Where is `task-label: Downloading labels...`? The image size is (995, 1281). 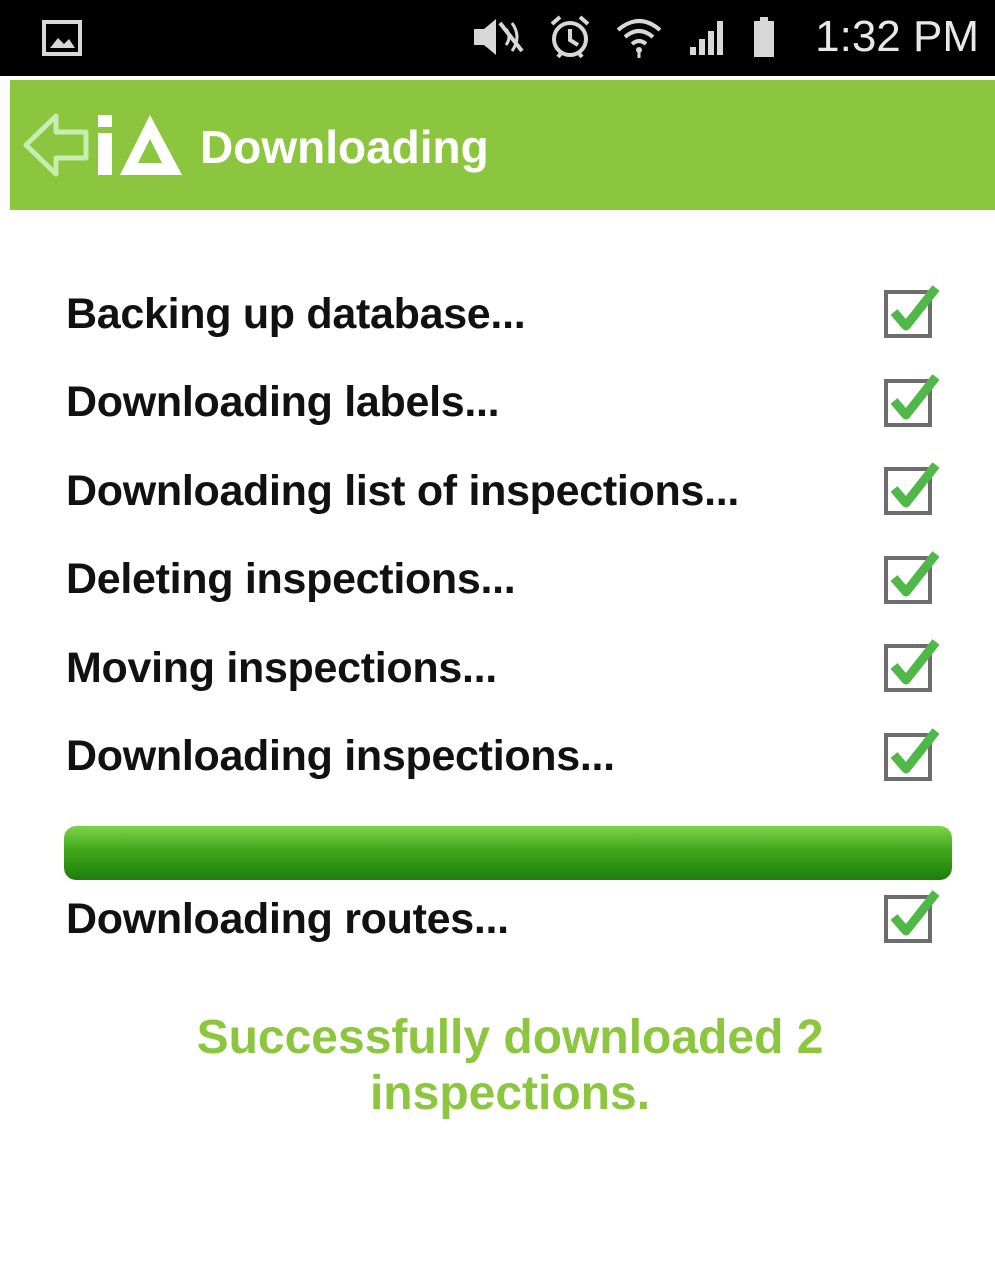
task-label: Downloading labels... is located at coordinates (283, 402).